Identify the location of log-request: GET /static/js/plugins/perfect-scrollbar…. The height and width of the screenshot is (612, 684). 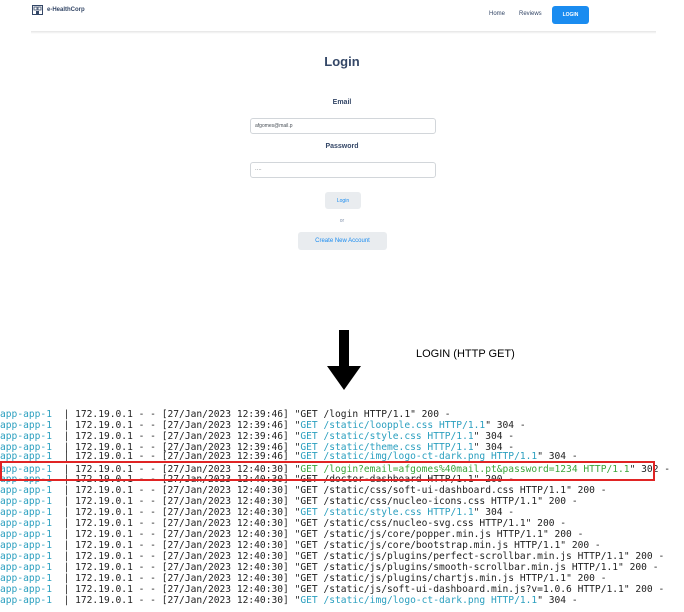
(462, 556).